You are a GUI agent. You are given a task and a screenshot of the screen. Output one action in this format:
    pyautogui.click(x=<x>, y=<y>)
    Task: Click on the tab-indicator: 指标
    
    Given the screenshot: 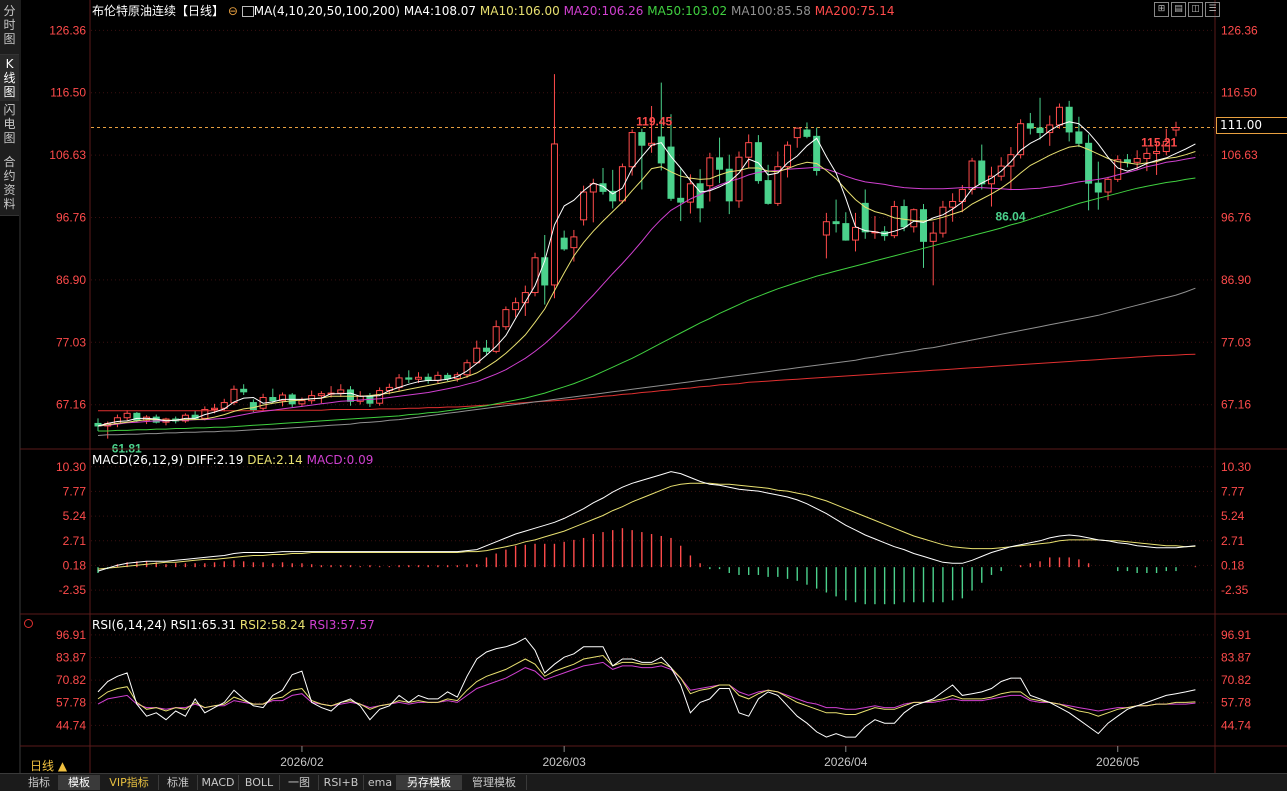 What is the action you would take?
    pyautogui.click(x=39, y=782)
    